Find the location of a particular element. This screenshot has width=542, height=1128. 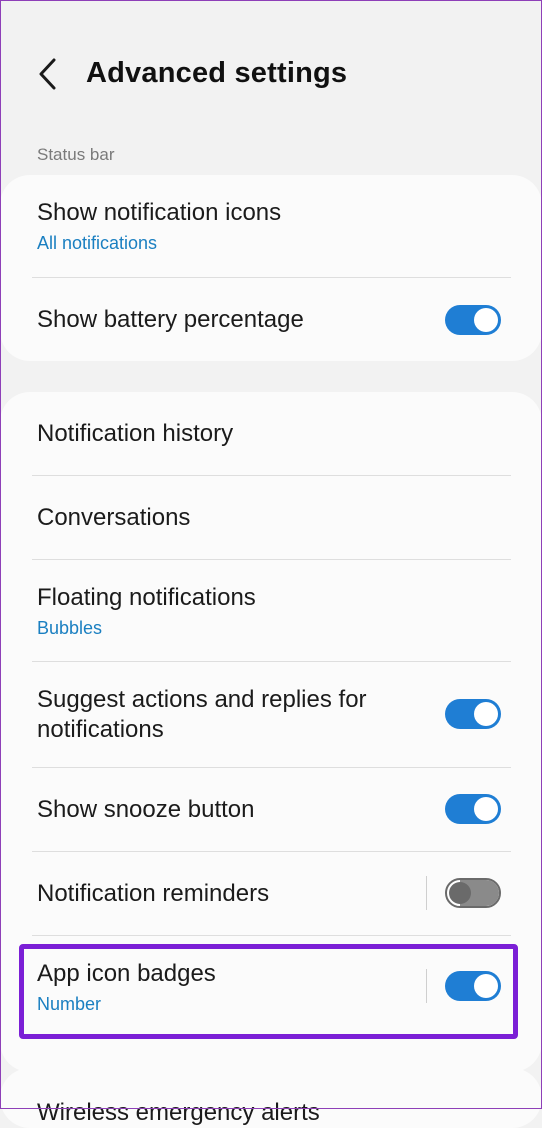

setting-wireless-emergency-alerts: Wireless emergency alerts is located at coordinates (178, 1113).